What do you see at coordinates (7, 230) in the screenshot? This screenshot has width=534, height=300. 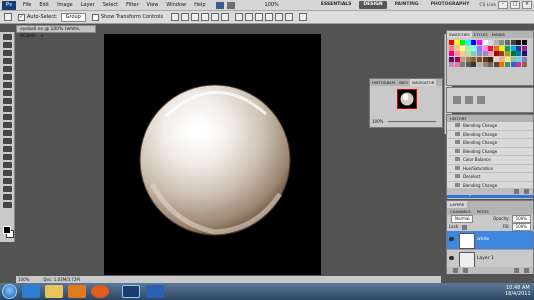 I see `foreground-color-swatch` at bounding box center [7, 230].